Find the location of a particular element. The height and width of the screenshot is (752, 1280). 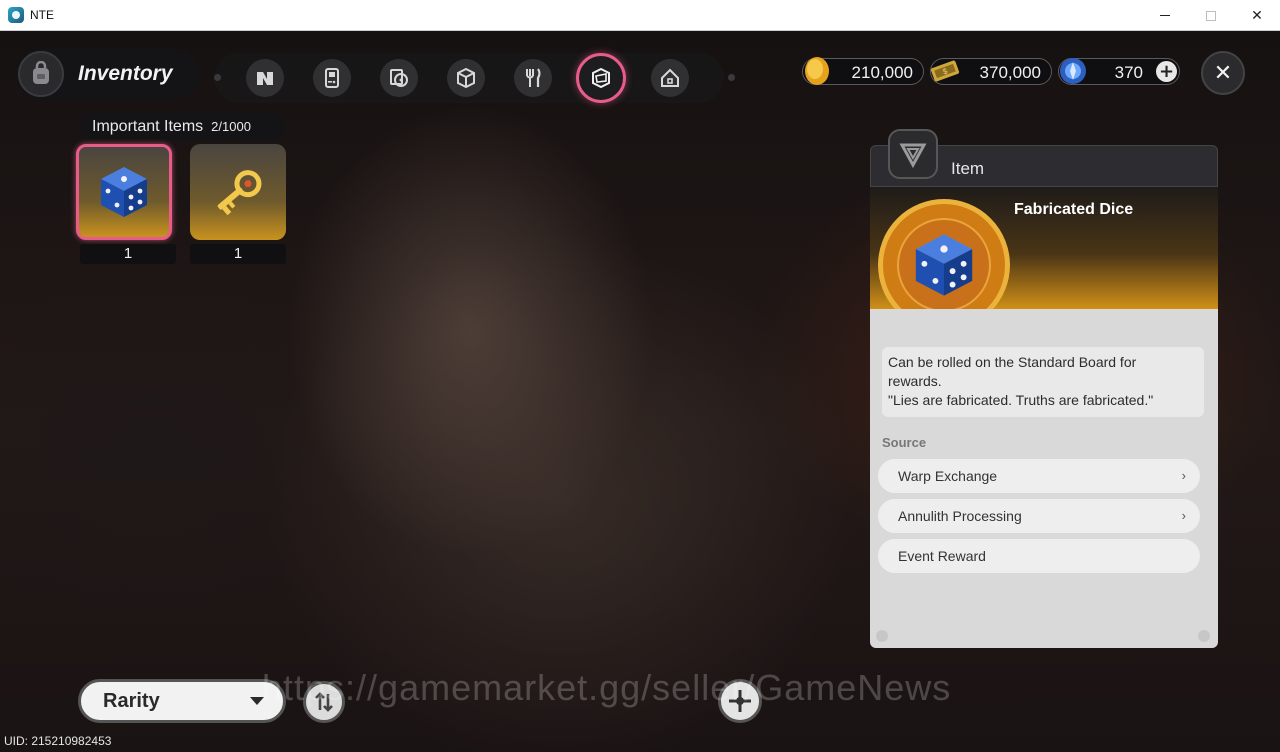

ticket-icon: $ is located at coordinates (945, 71).